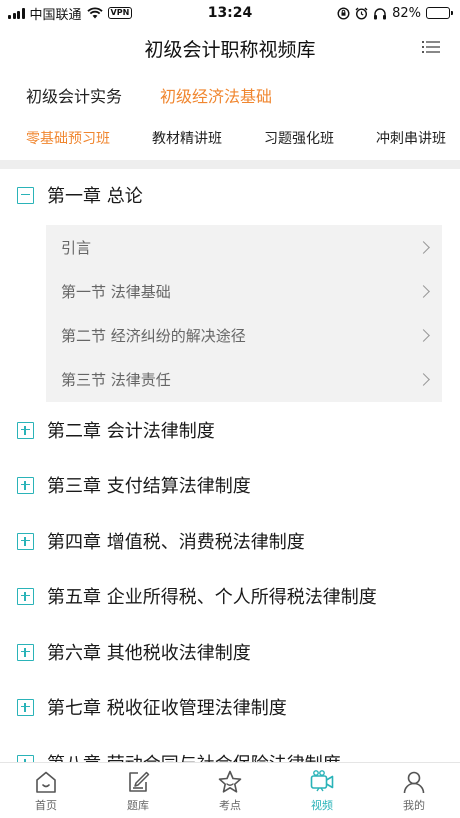 The image size is (460, 818). What do you see at coordinates (322, 781) in the screenshot?
I see `video-camera-icon` at bounding box center [322, 781].